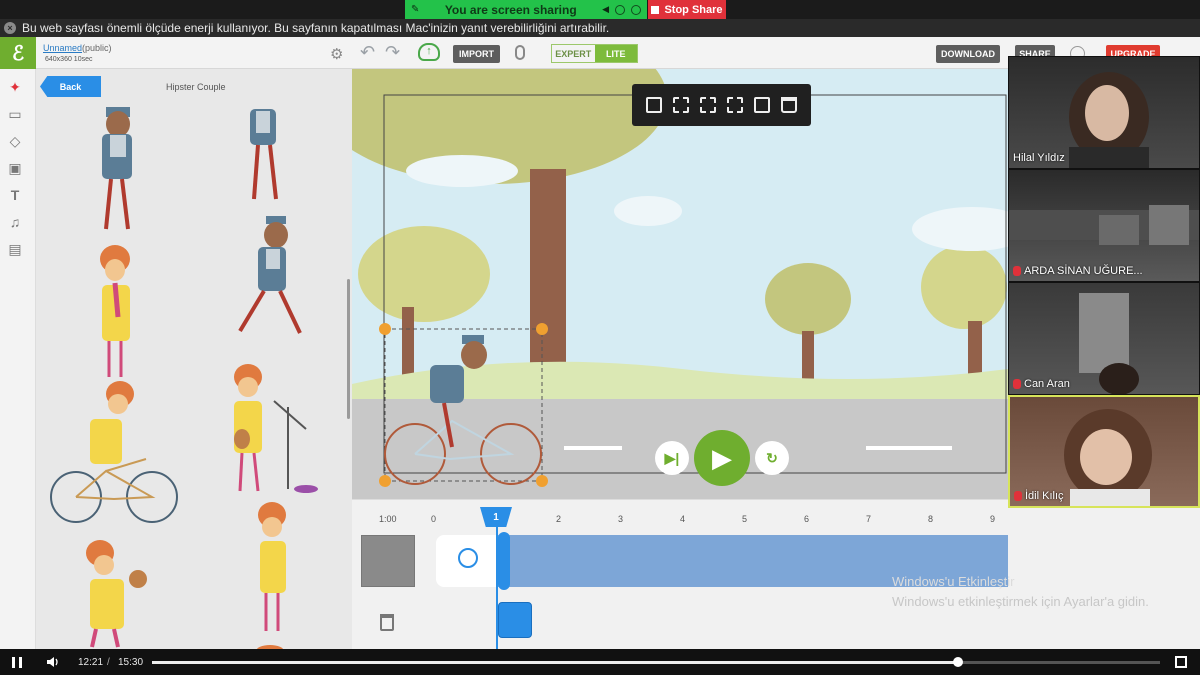 The height and width of the screenshot is (675, 1200). What do you see at coordinates (1104, 451) in the screenshot?
I see `participant-tile-active-speaker: İdil Kılıç` at bounding box center [1104, 451].